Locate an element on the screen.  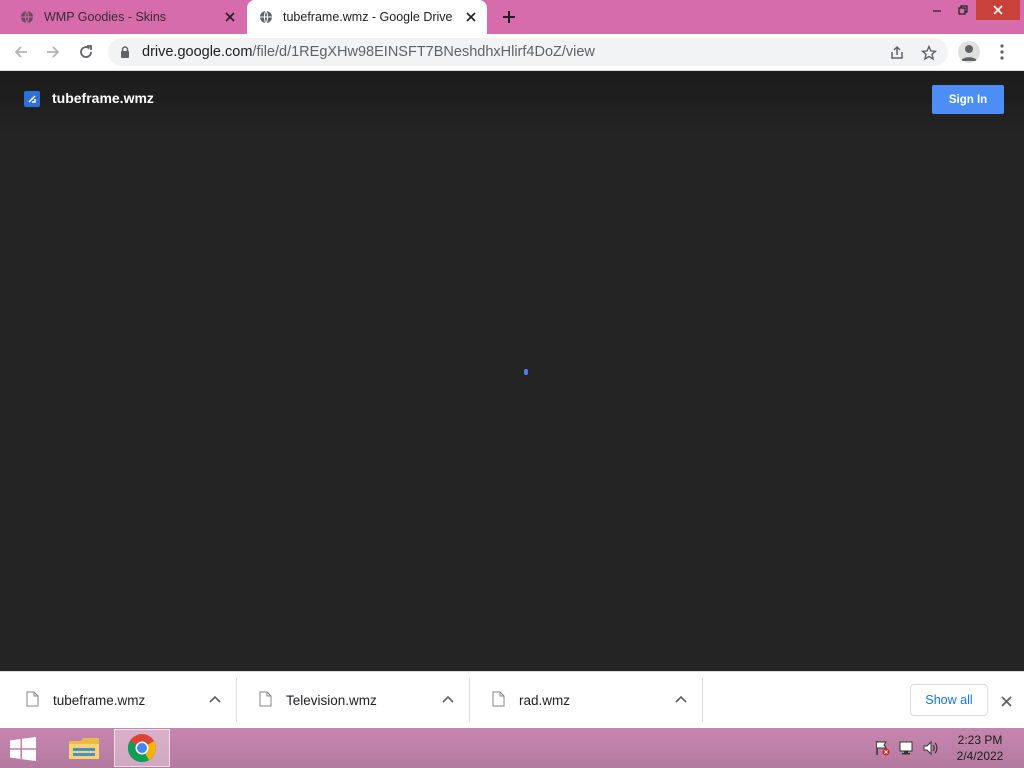
plus-icon is located at coordinates (509, 17).